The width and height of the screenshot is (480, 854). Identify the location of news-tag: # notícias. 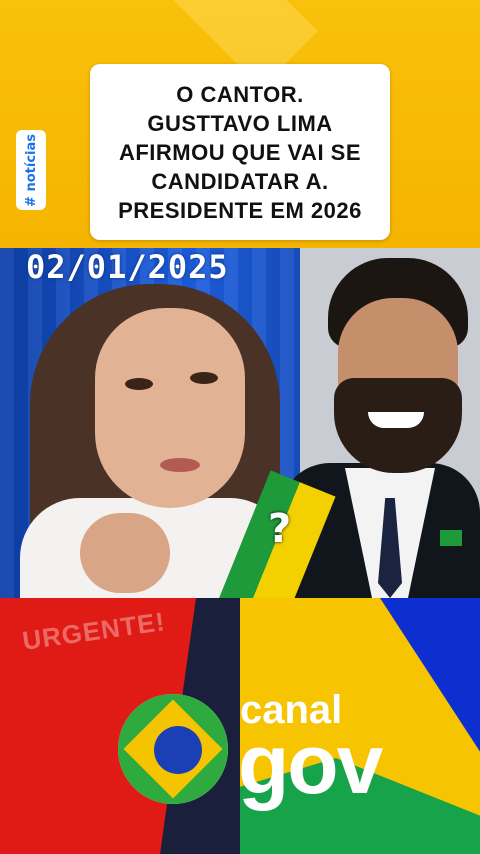
(31, 170).